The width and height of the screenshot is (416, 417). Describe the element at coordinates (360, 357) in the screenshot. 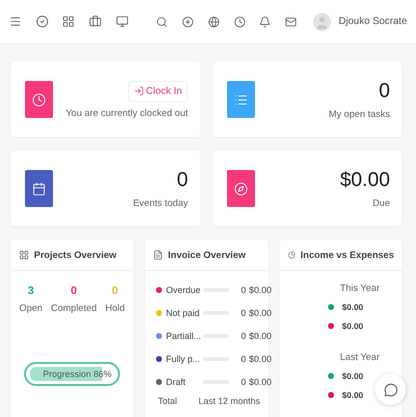

I see `period-label: Last Year` at that location.